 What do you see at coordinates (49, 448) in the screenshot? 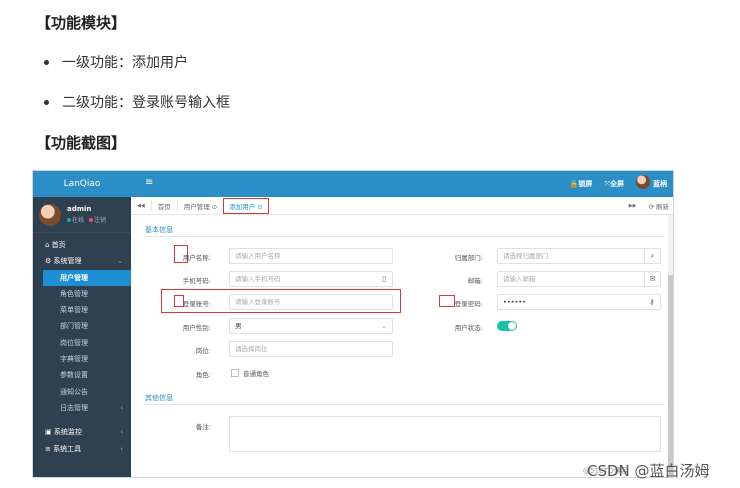
I see `list-icon: ≡` at bounding box center [49, 448].